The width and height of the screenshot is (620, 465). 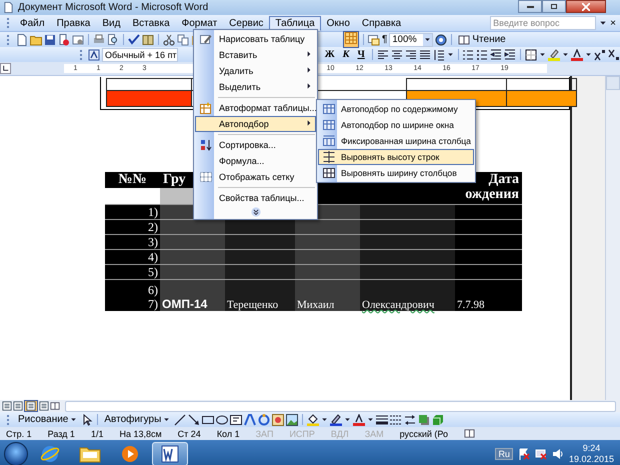 I want to click on table-cell: 3), so click(x=132, y=241).